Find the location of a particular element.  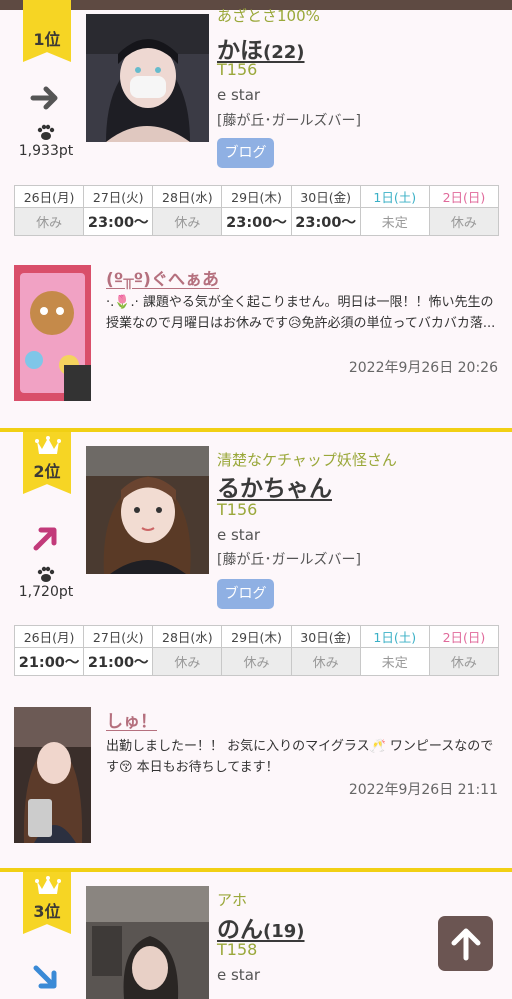

rank-badge: 3位 is located at coordinates (47, 903).